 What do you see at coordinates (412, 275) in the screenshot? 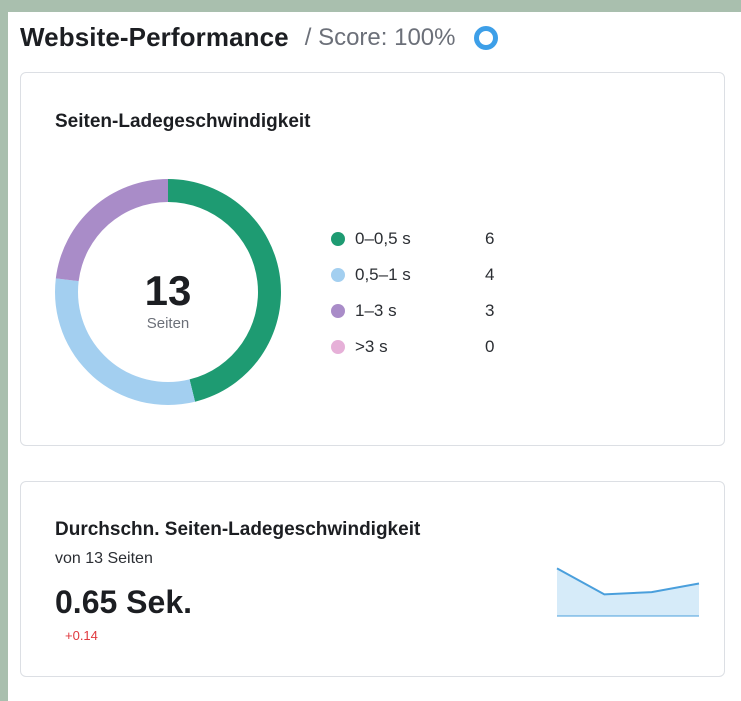
I see `legend-item: 0,5–1 s 4` at bounding box center [412, 275].